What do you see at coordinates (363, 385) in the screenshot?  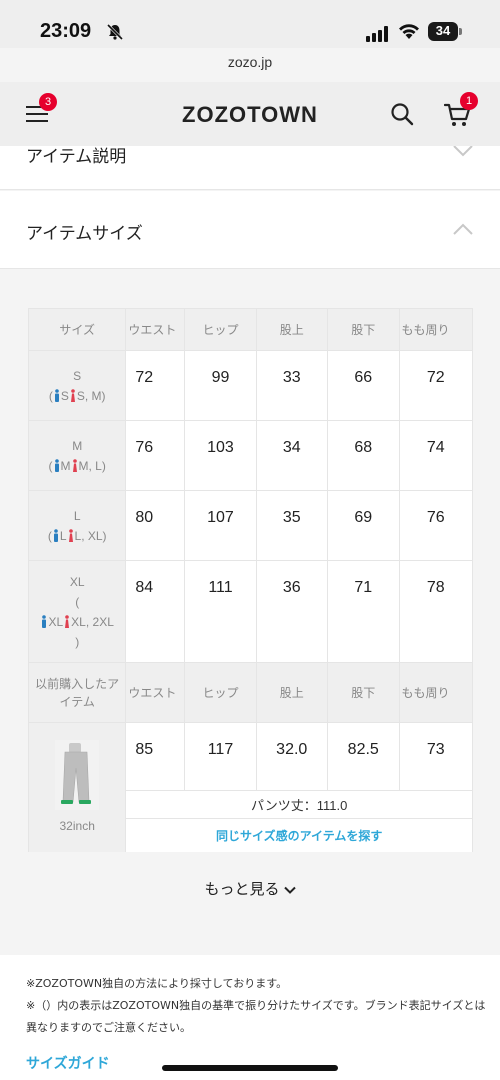 I see `table-cell: 66` at bounding box center [363, 385].